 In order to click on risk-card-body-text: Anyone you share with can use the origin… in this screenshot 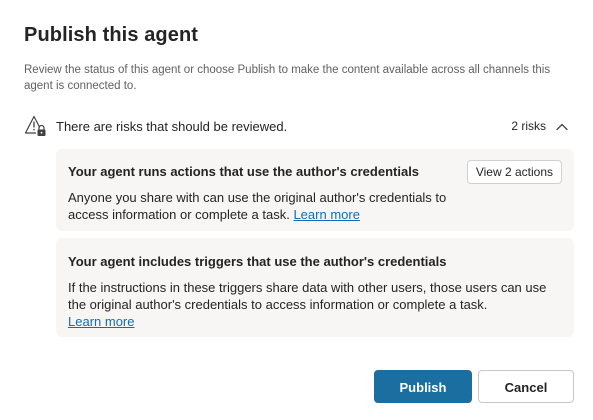, I will do `click(257, 206)`.